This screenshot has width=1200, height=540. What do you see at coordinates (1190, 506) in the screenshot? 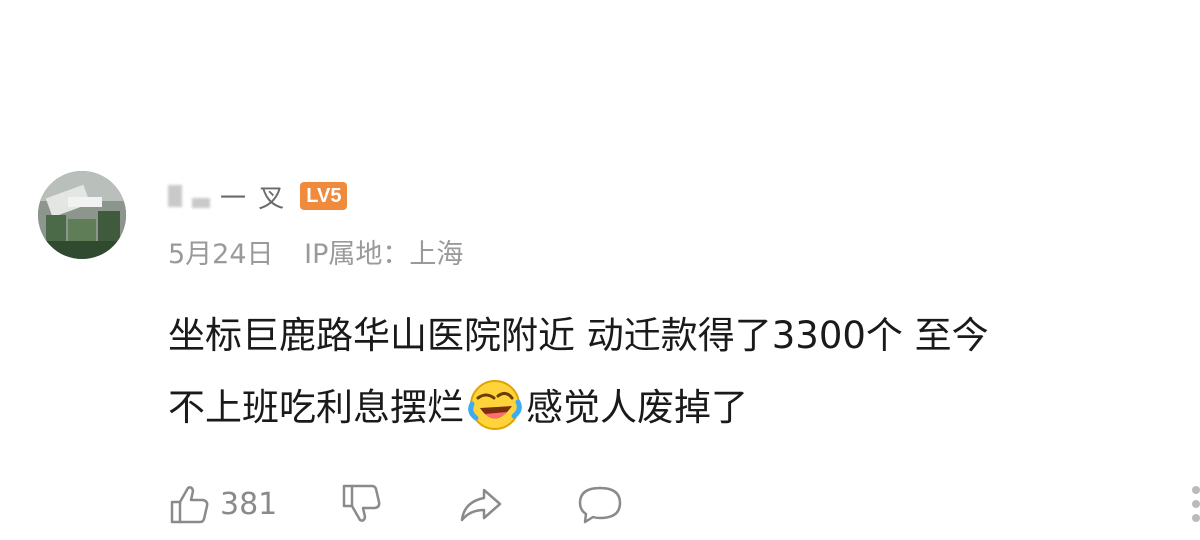
I see `more-dots-icon` at bounding box center [1190, 506].